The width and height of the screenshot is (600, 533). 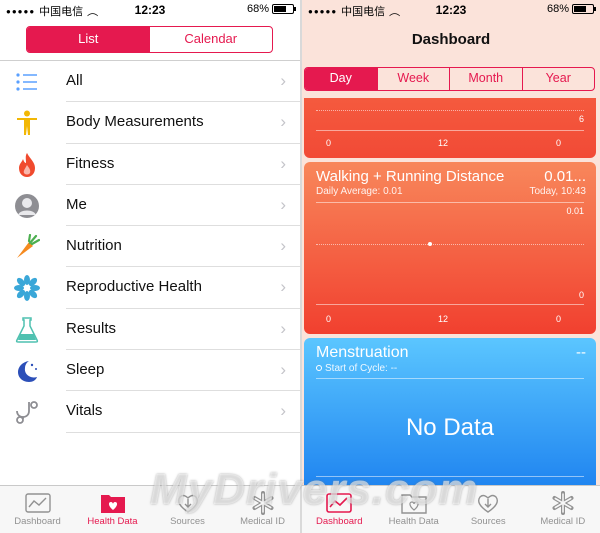 I want to click on start-of-cycle-text: Start of Cycle: --, so click(x=361, y=368).